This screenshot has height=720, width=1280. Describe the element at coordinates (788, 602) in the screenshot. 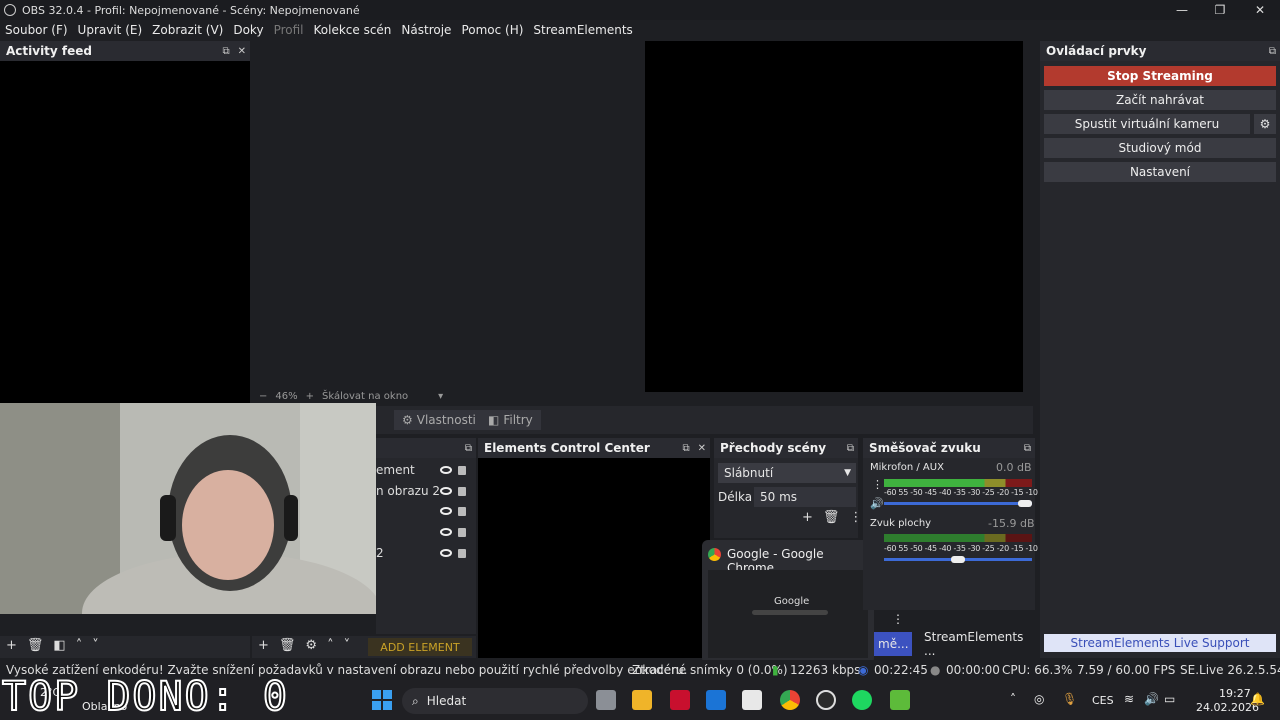

I see `chrome-thumbnail: Google - Google Chrome Google` at that location.